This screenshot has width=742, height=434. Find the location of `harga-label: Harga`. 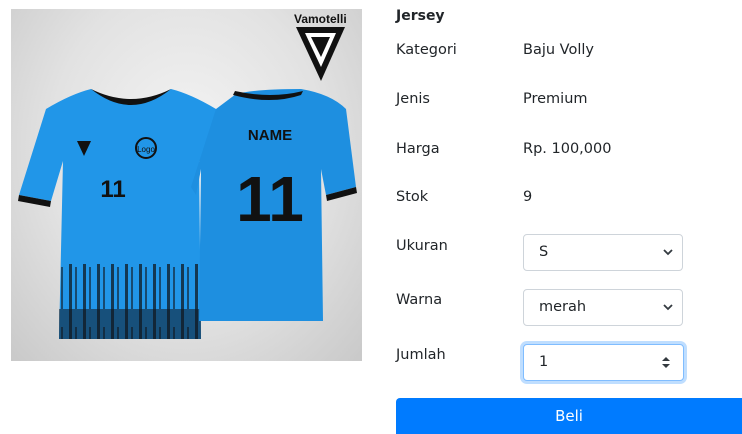

harga-label: Harga is located at coordinates (418, 149).